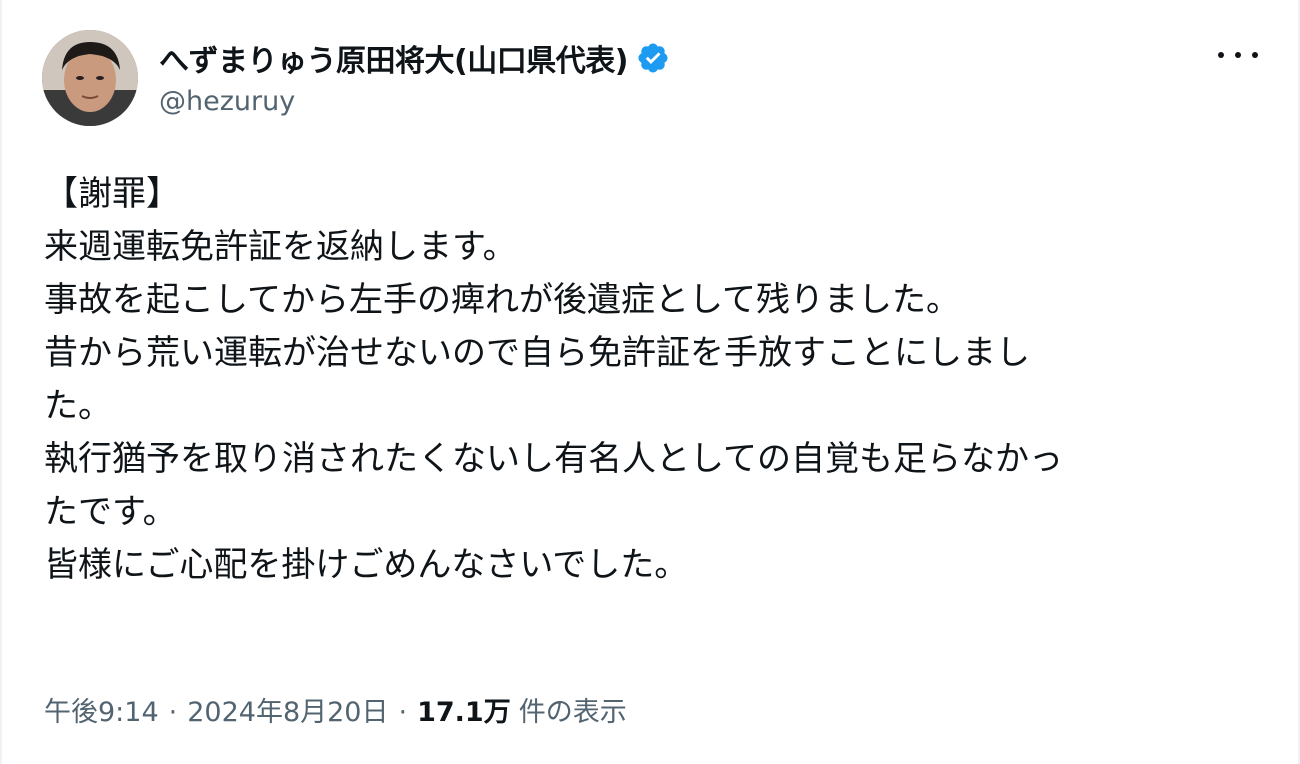  Describe the element at coordinates (553, 459) in the screenshot. I see `tweet-line: 執行猶予を取り消されたくないし有名人としての自覚も足らなかっ` at that location.